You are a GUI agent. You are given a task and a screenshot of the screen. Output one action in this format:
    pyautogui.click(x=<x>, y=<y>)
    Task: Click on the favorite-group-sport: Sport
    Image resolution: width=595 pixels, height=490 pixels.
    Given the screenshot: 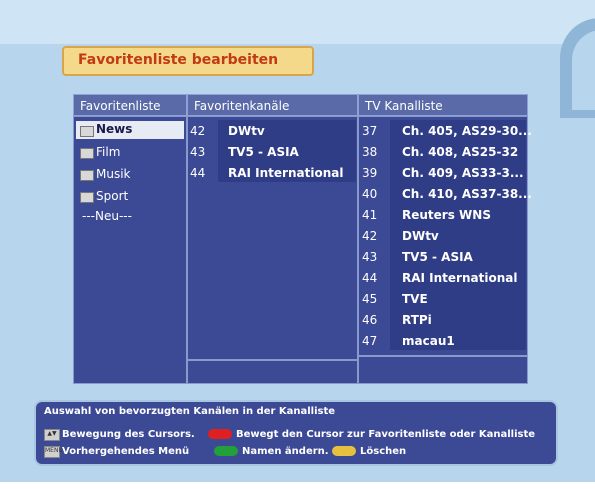 What is the action you would take?
    pyautogui.click(x=112, y=196)
    